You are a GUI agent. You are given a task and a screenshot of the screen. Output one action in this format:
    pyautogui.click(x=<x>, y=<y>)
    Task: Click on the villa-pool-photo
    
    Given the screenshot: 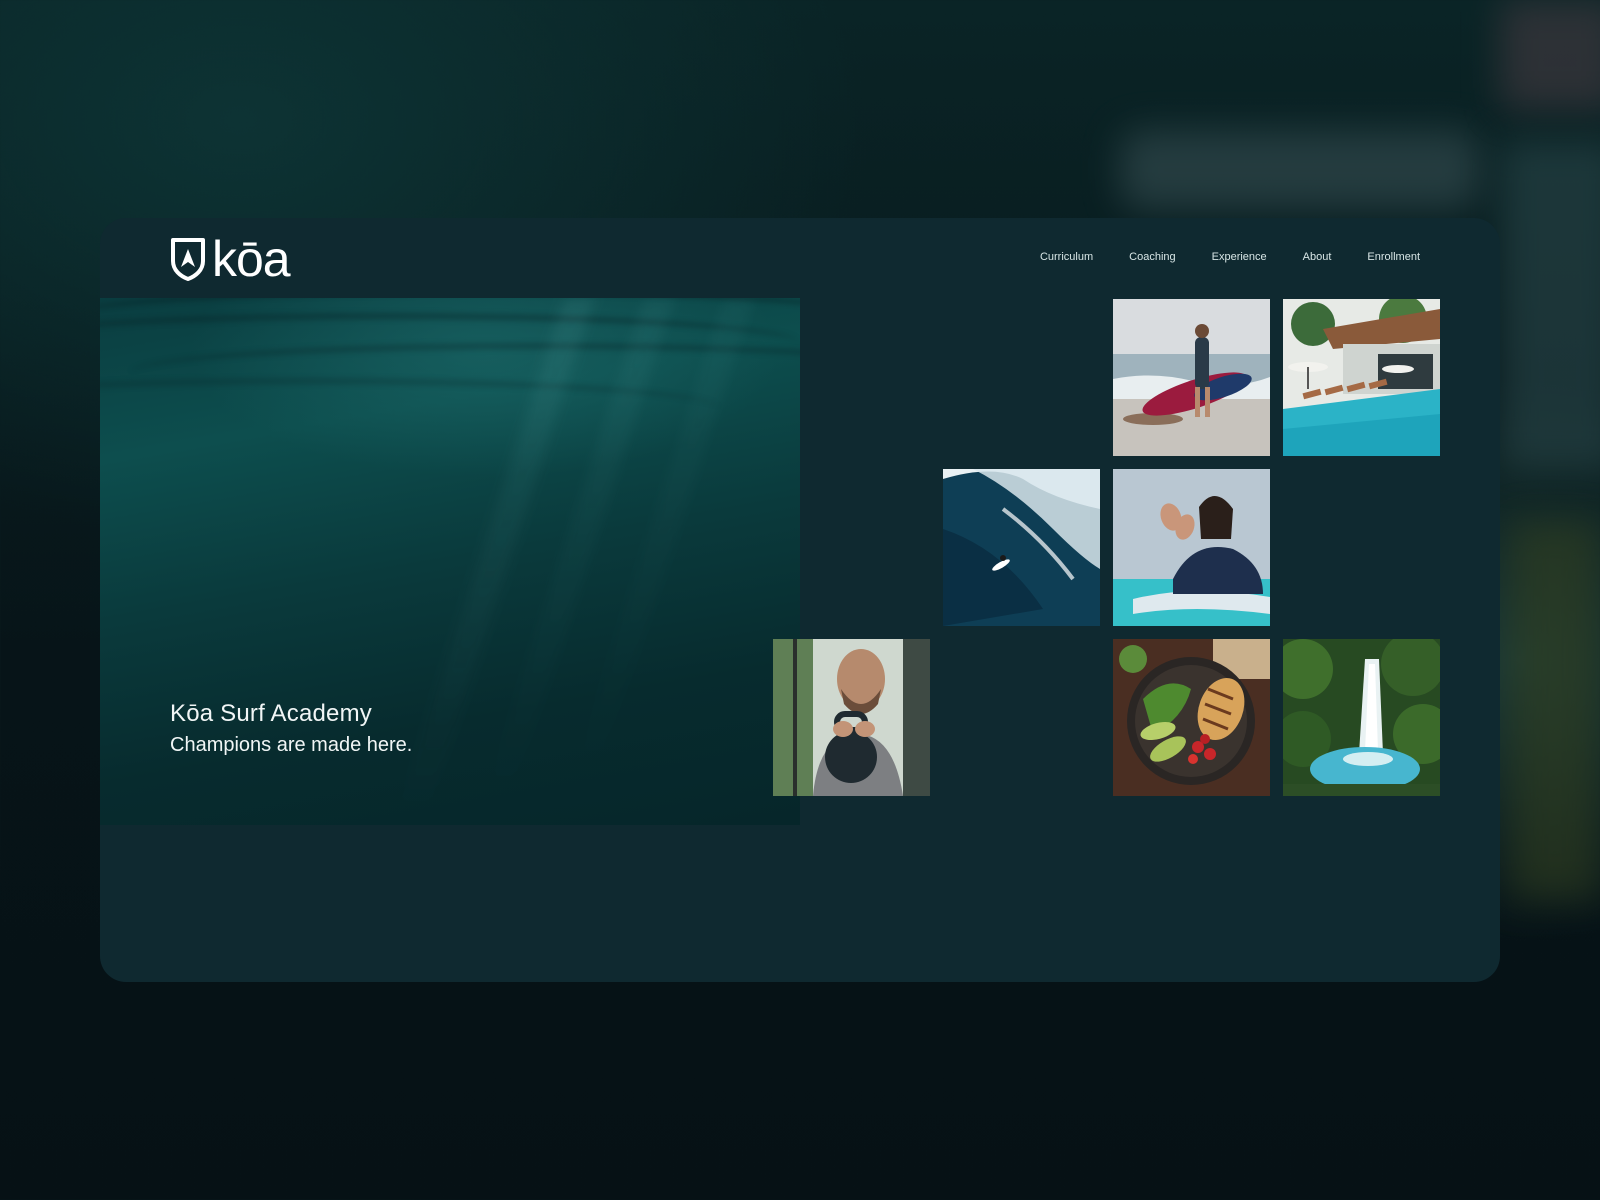 What is the action you would take?
    pyautogui.click(x=1361, y=377)
    